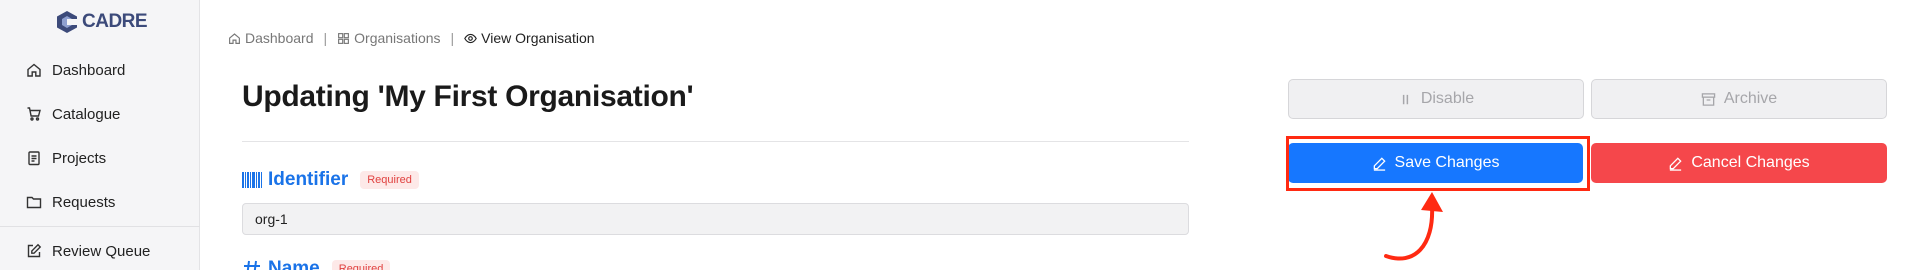 This screenshot has width=1919, height=270. What do you see at coordinates (1447, 98) in the screenshot?
I see `disable-button-label: Disable` at bounding box center [1447, 98].